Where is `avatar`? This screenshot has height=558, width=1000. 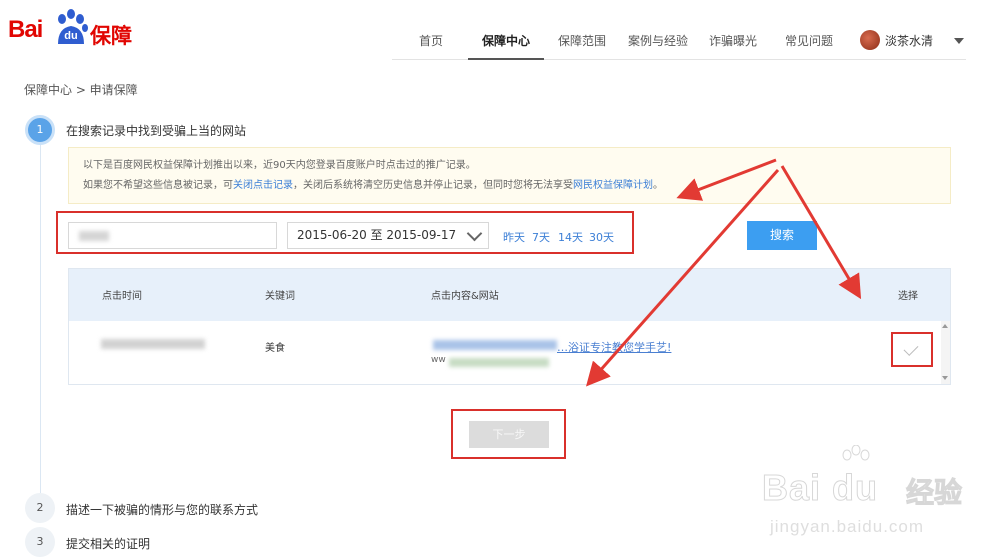 avatar is located at coordinates (870, 40).